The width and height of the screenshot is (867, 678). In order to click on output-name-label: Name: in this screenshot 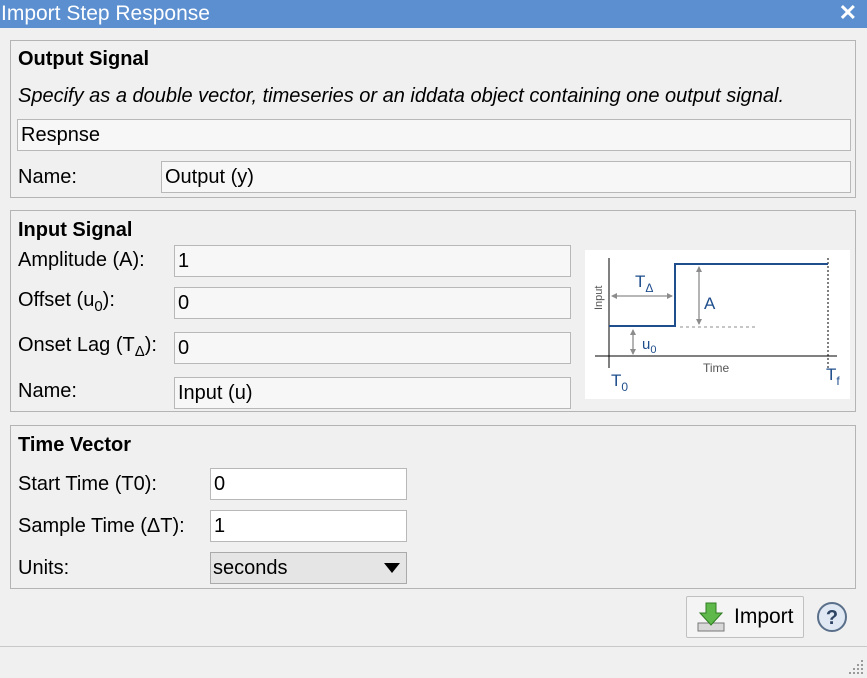, I will do `click(47, 177)`.